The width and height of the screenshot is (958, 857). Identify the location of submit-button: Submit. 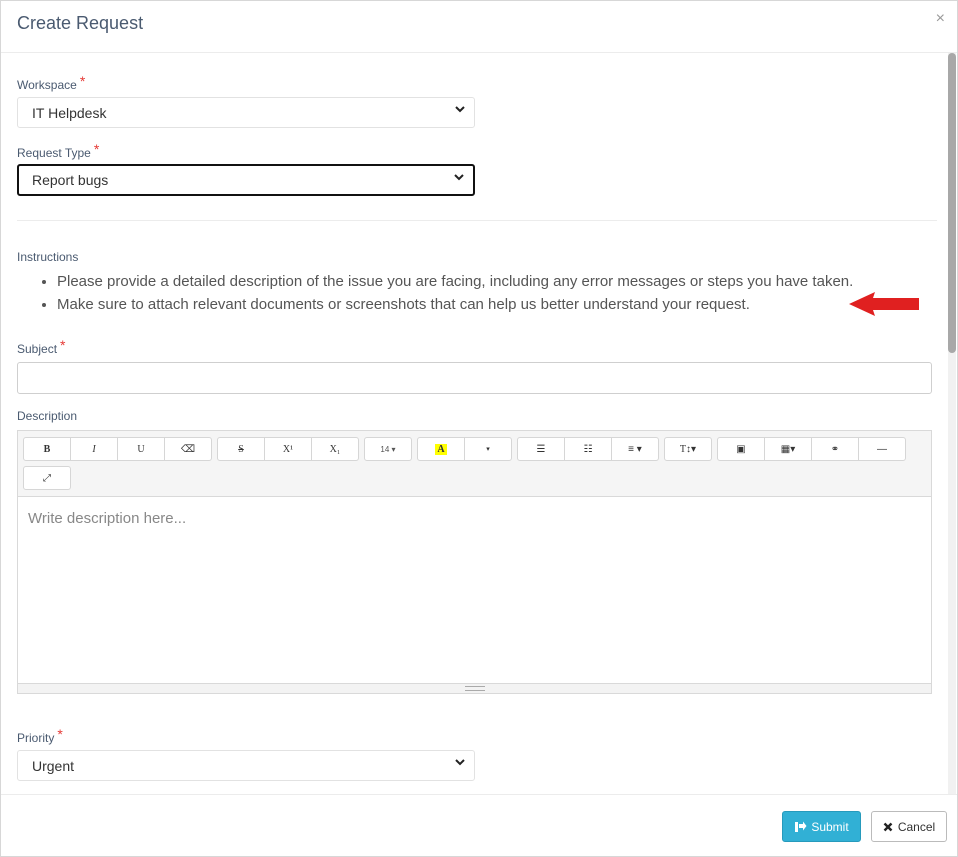
(821, 826).